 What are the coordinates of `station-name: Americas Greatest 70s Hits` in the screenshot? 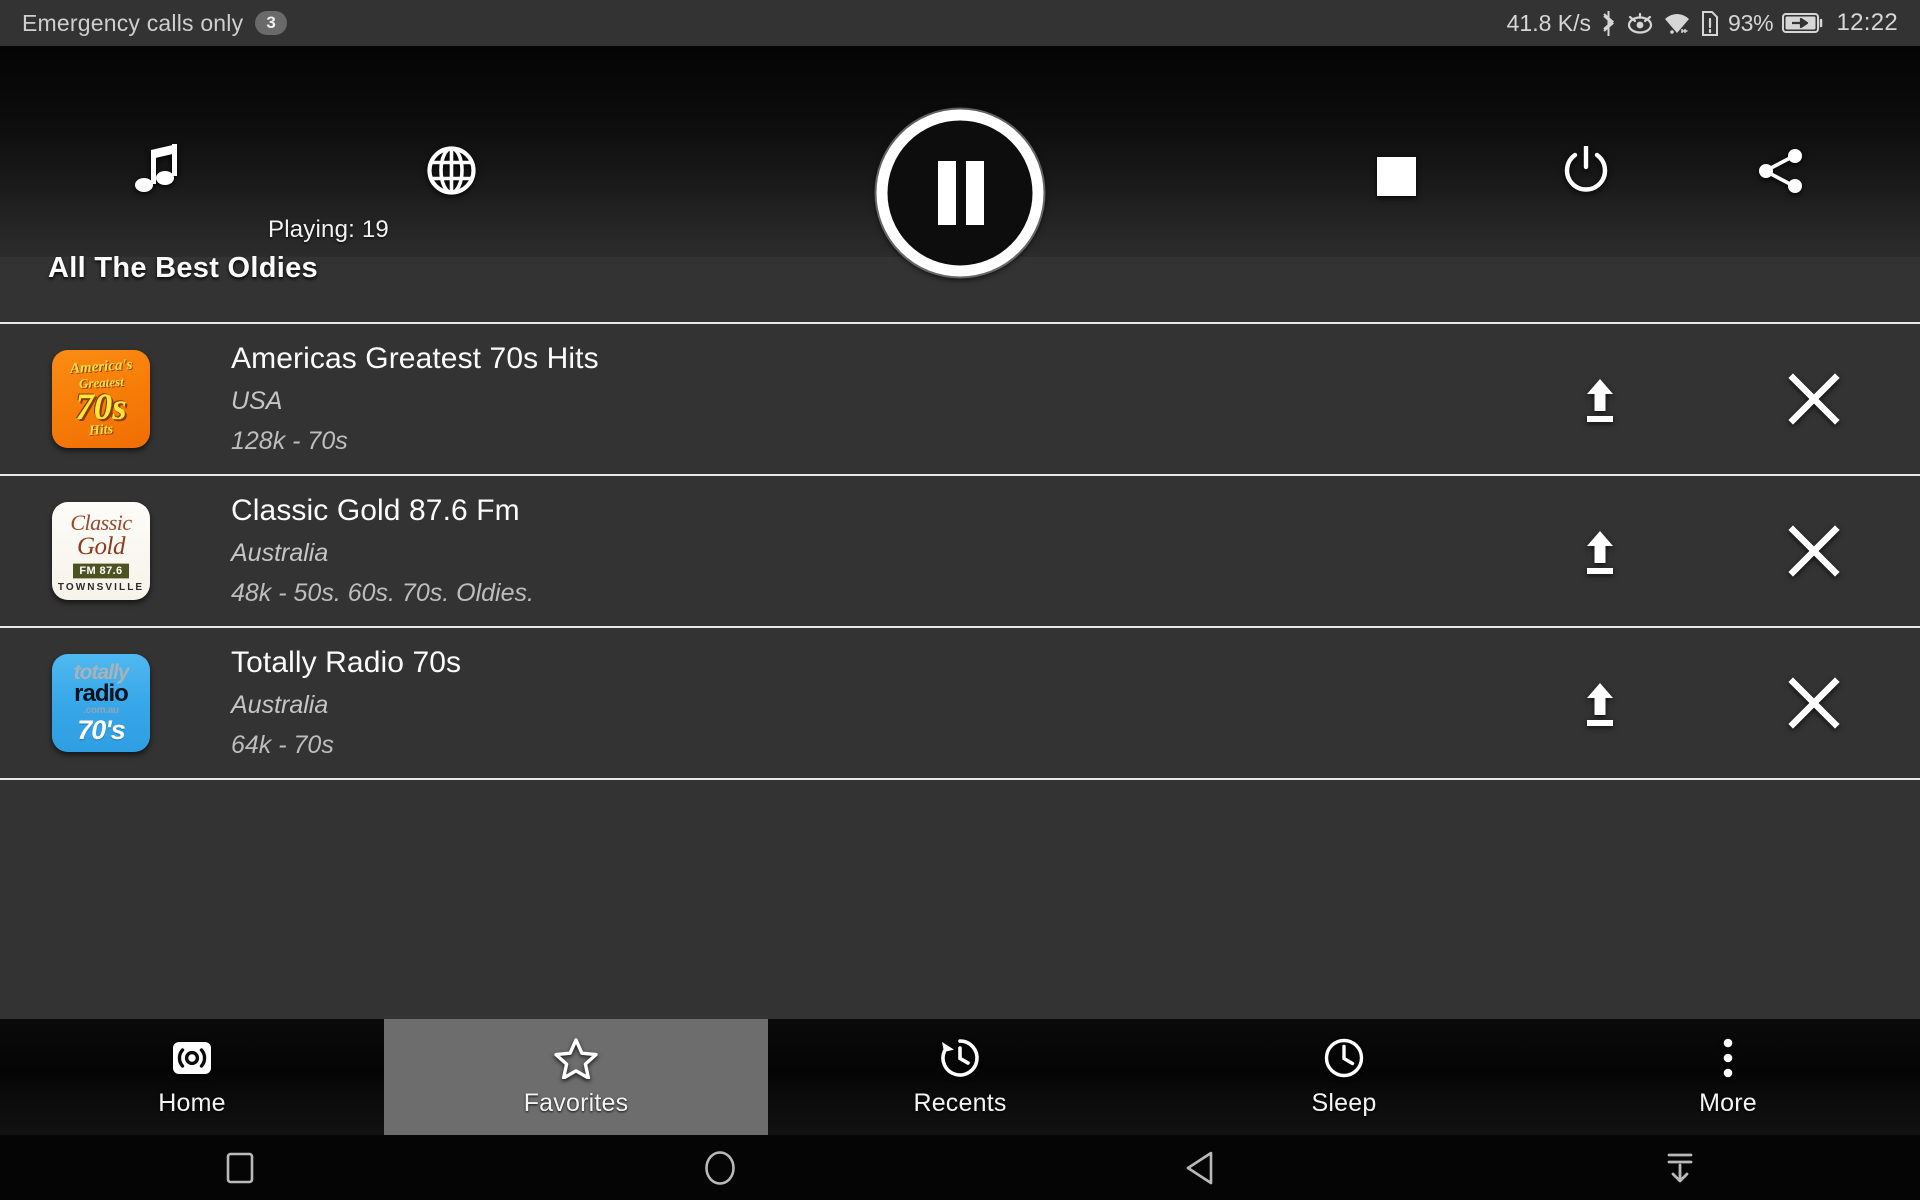 It's located at (415, 358).